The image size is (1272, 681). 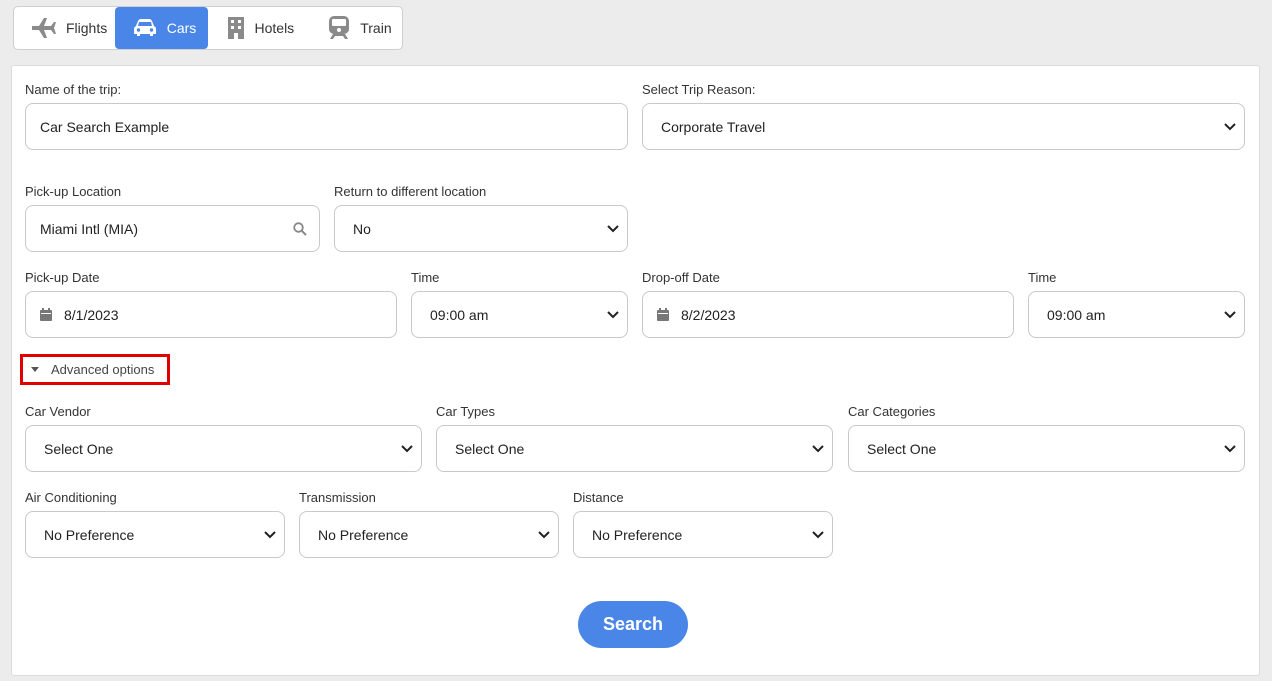 I want to click on car-icon, so click(x=145, y=28).